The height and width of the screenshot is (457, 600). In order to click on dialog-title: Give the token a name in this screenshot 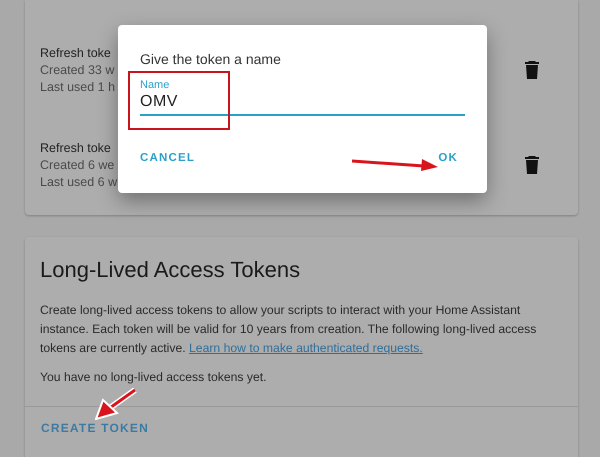, I will do `click(211, 59)`.